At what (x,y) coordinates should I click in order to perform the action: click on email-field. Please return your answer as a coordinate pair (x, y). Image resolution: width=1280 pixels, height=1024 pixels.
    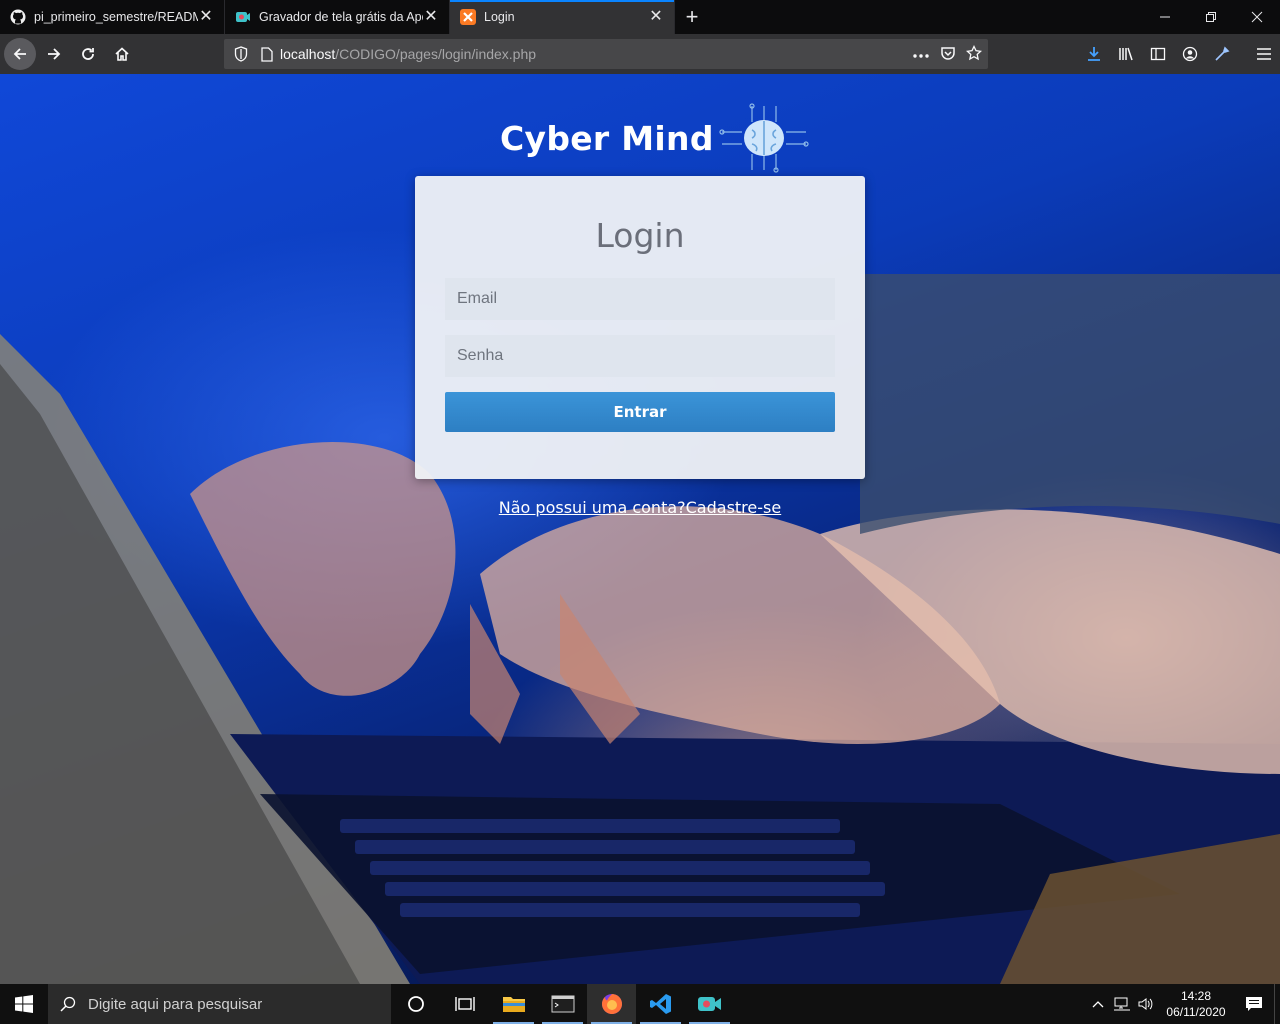
    Looking at the image, I should click on (640, 299).